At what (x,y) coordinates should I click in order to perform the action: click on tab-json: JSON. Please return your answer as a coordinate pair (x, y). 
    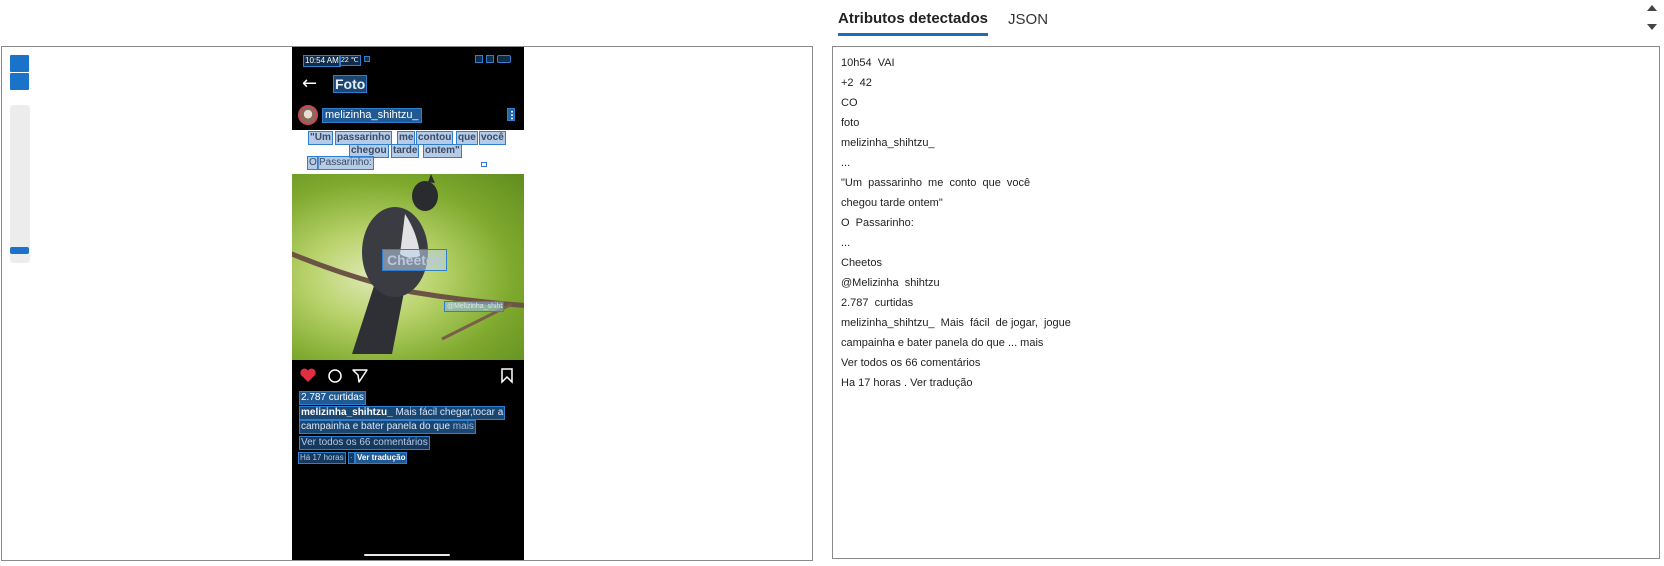
    Looking at the image, I should click on (1028, 23).